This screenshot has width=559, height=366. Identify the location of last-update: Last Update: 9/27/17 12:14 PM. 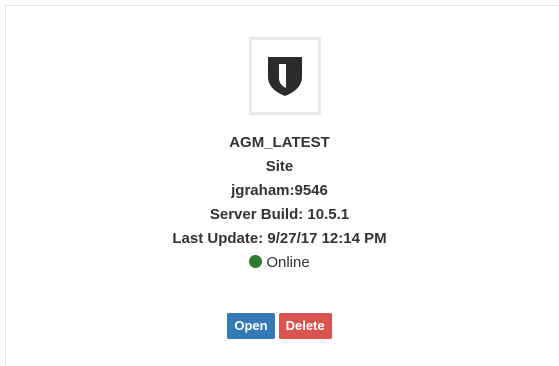
(279, 238).